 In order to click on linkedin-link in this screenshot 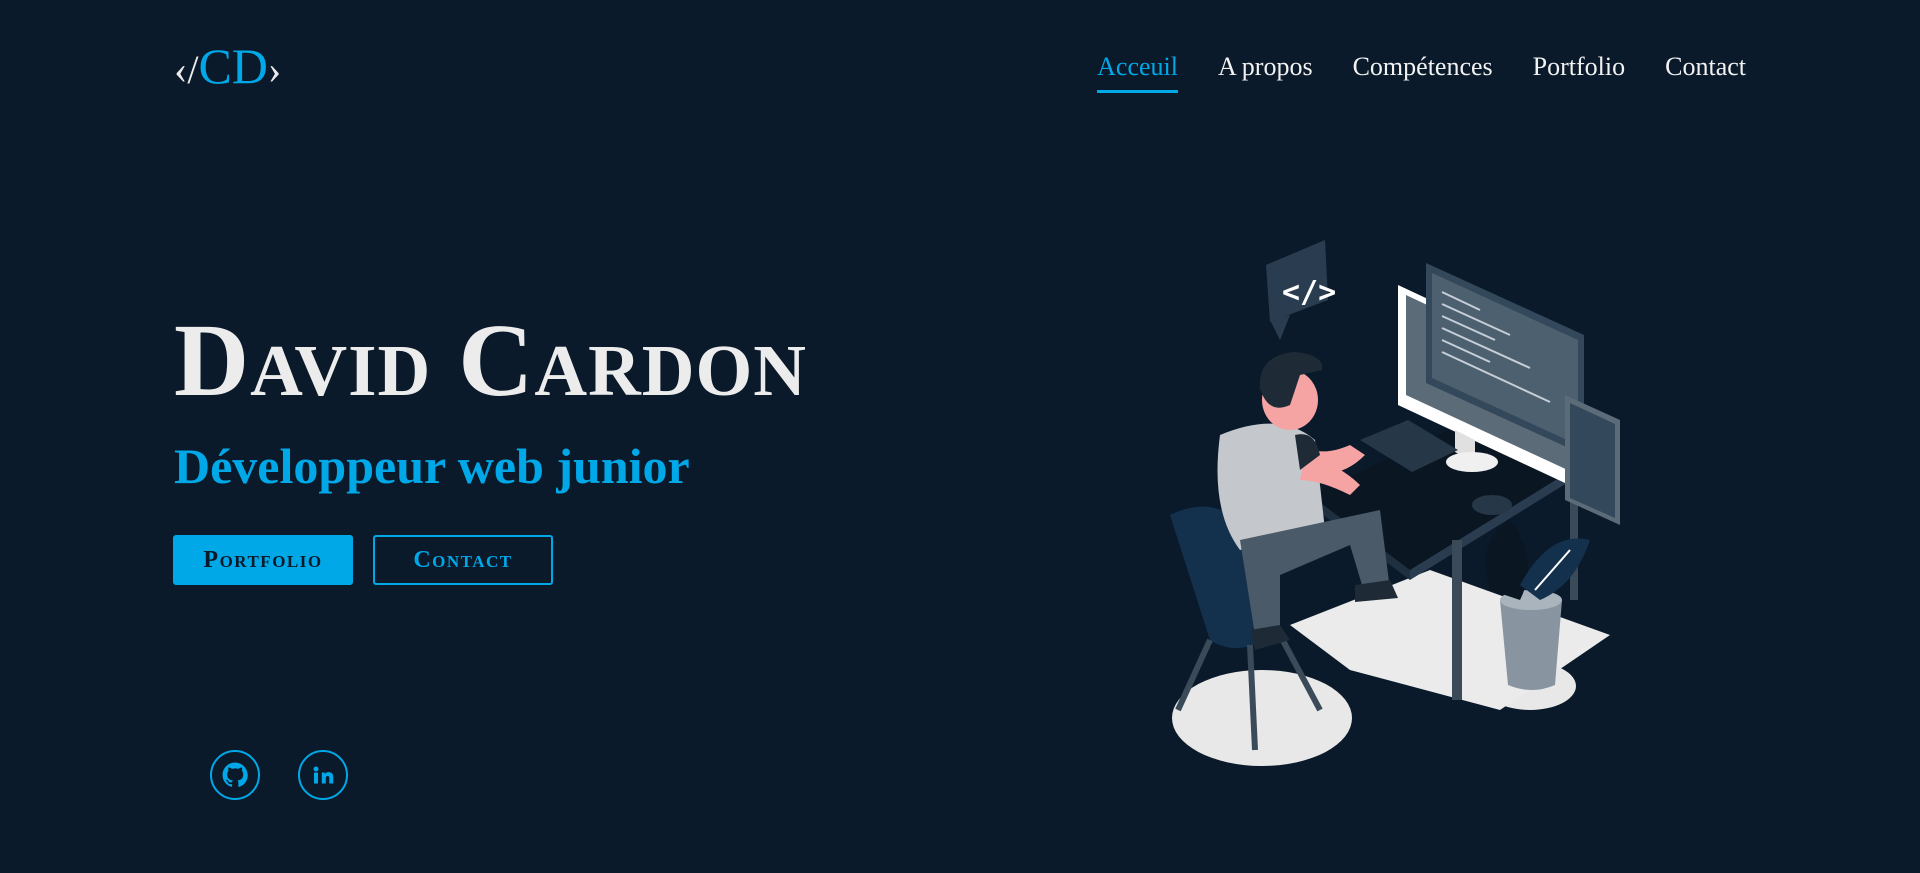, I will do `click(323, 775)`.